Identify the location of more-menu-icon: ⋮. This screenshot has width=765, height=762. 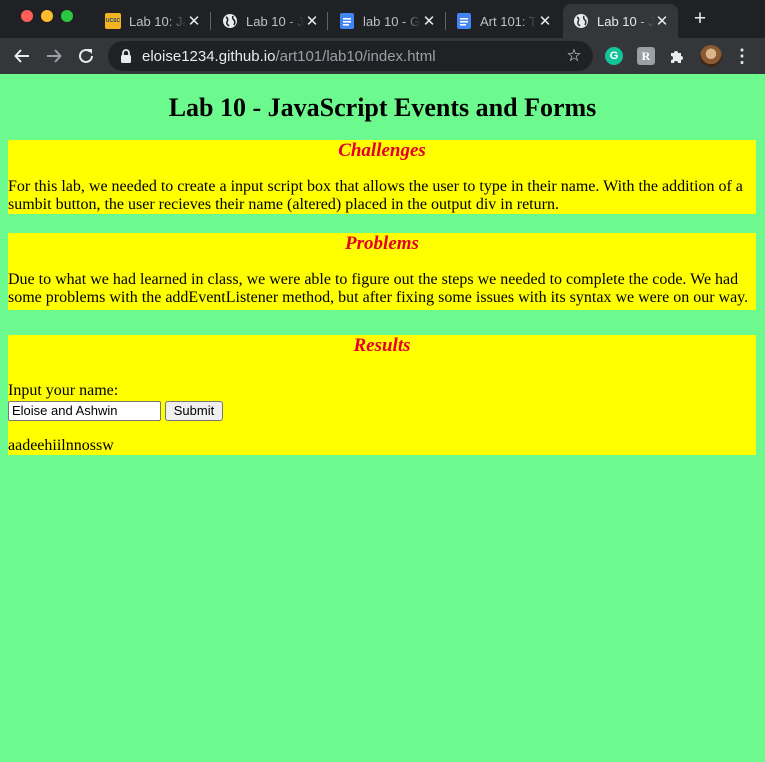
(742, 56).